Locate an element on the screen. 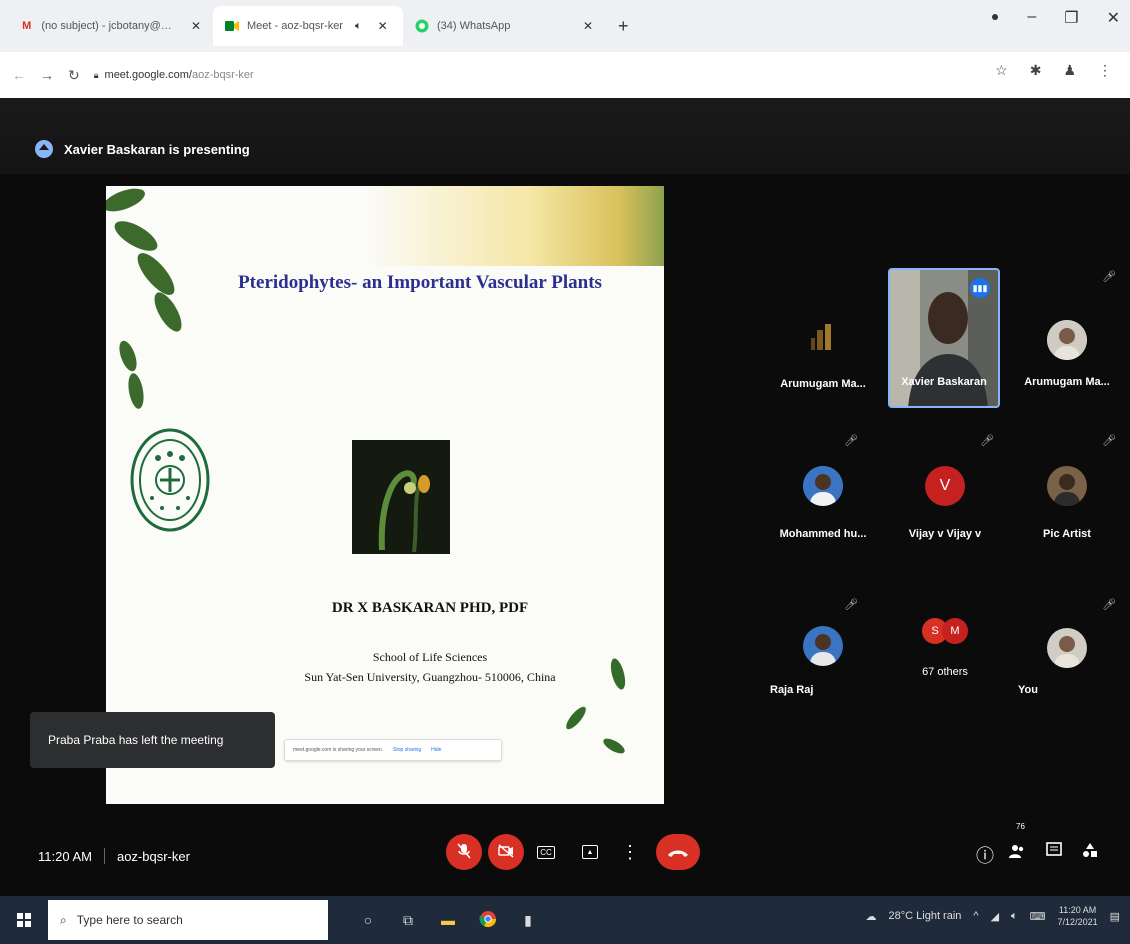 The image size is (1130, 944). whatsapp-icon is located at coordinates (422, 26).